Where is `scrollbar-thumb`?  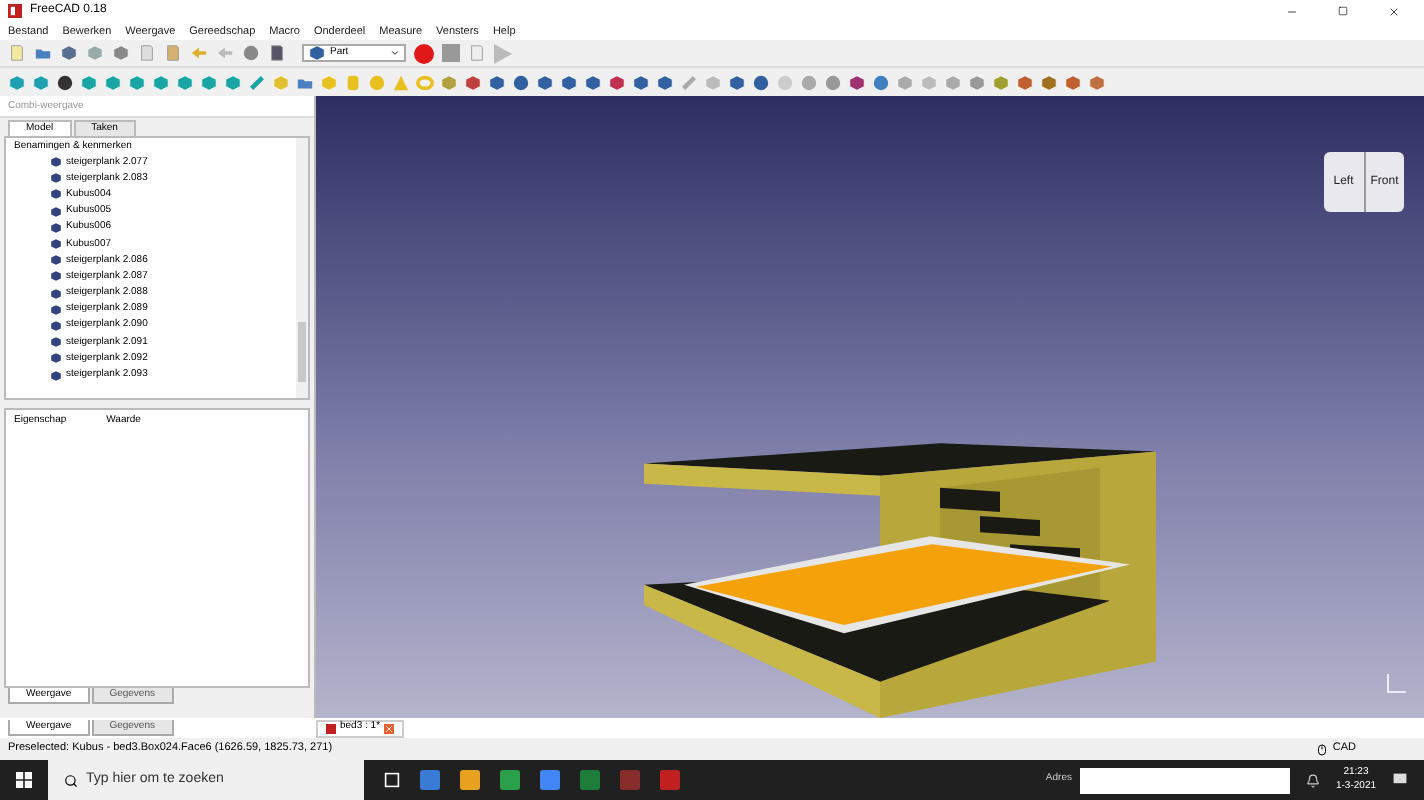 scrollbar-thumb is located at coordinates (302, 352).